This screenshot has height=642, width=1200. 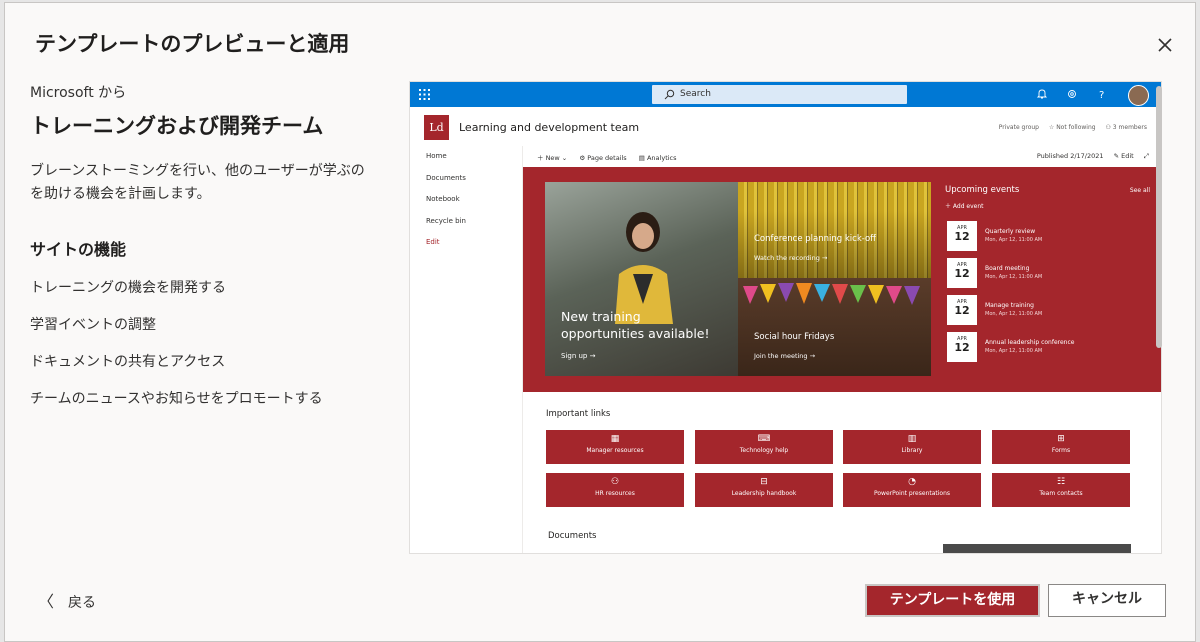 I want to click on published-date: Published 2/17/2021, so click(x=1070, y=156).